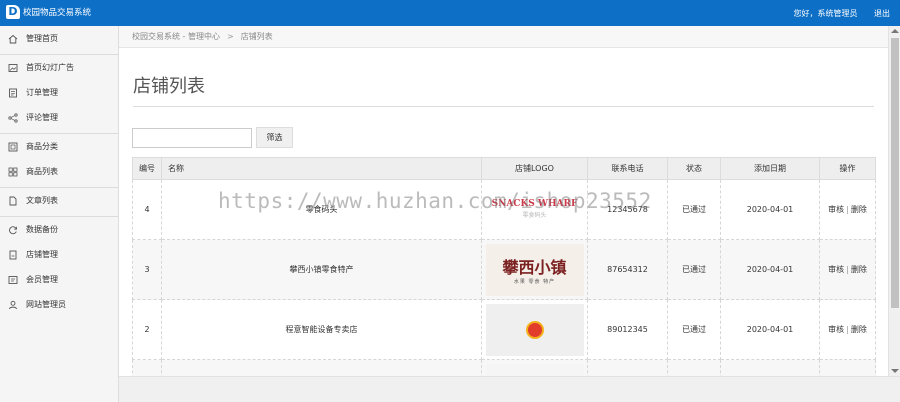 This screenshot has width=900, height=402. I want to click on sidebar-item-label: 评论管理, so click(42, 117).